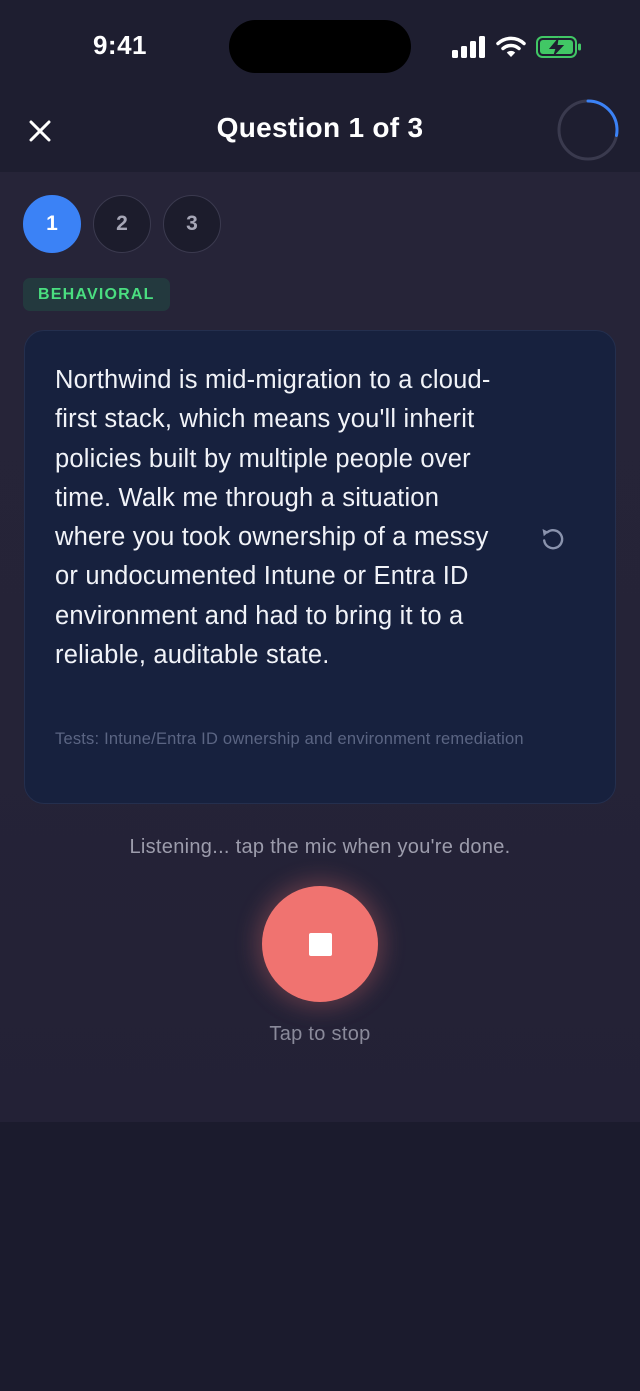  I want to click on stop-icon, so click(320, 944).